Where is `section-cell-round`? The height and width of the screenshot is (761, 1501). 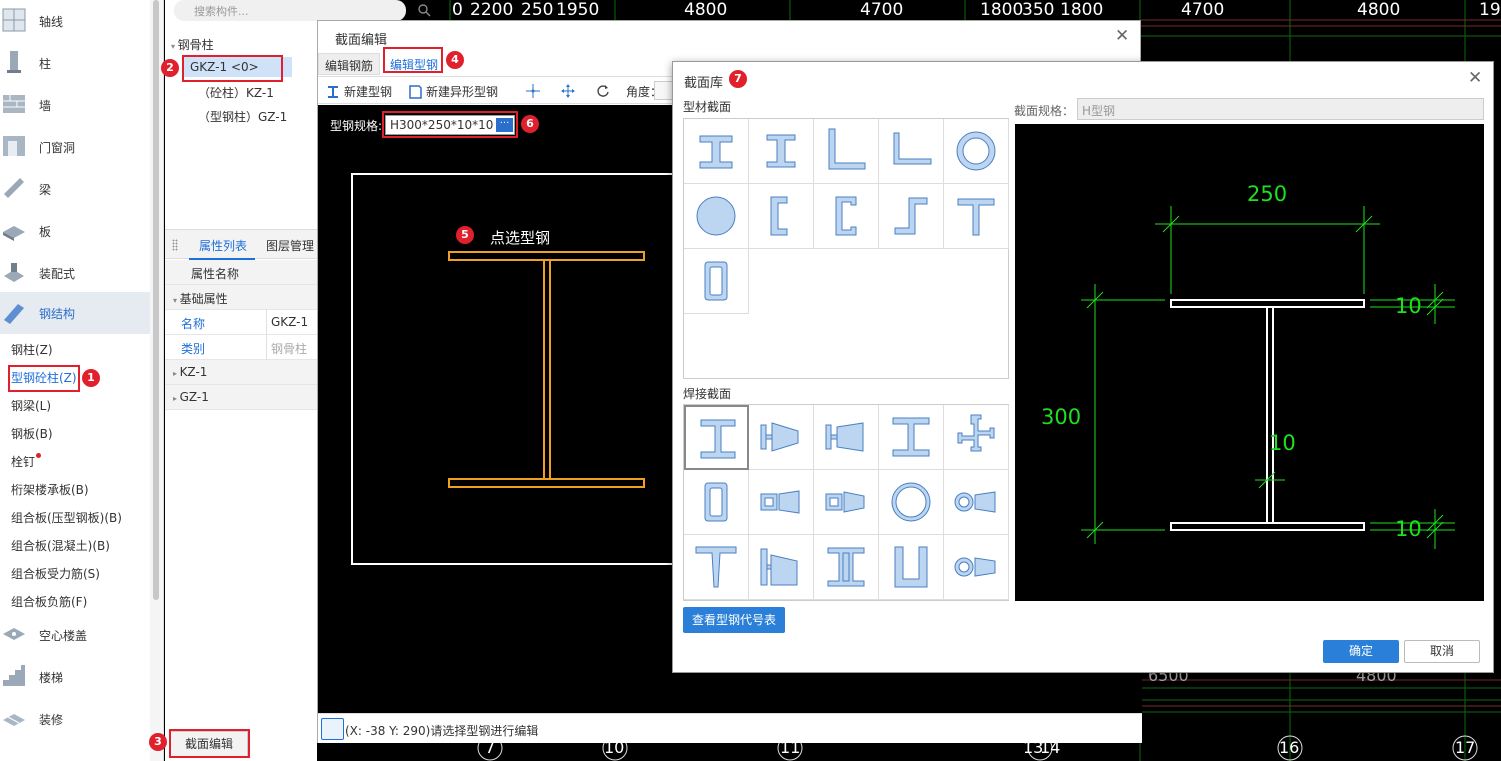 section-cell-round is located at coordinates (716, 216).